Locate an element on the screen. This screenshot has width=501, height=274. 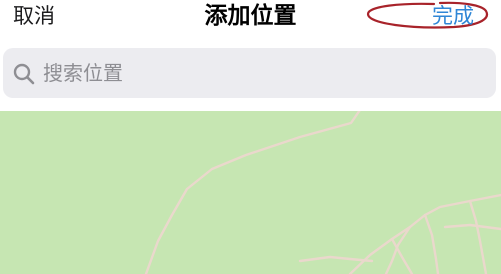
done-button: 完成 is located at coordinates (453, 16).